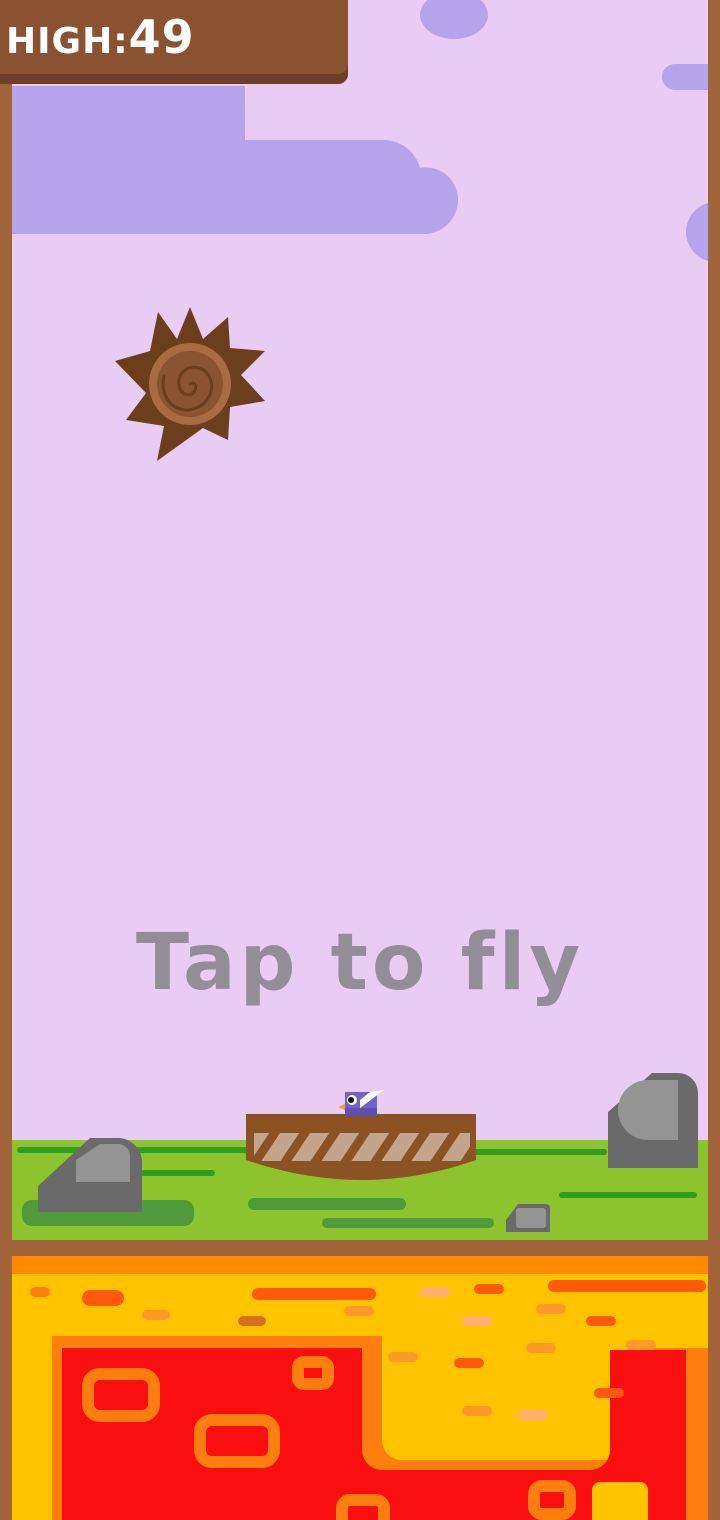  Describe the element at coordinates (6, 760) in the screenshot. I see `left-wall` at that location.